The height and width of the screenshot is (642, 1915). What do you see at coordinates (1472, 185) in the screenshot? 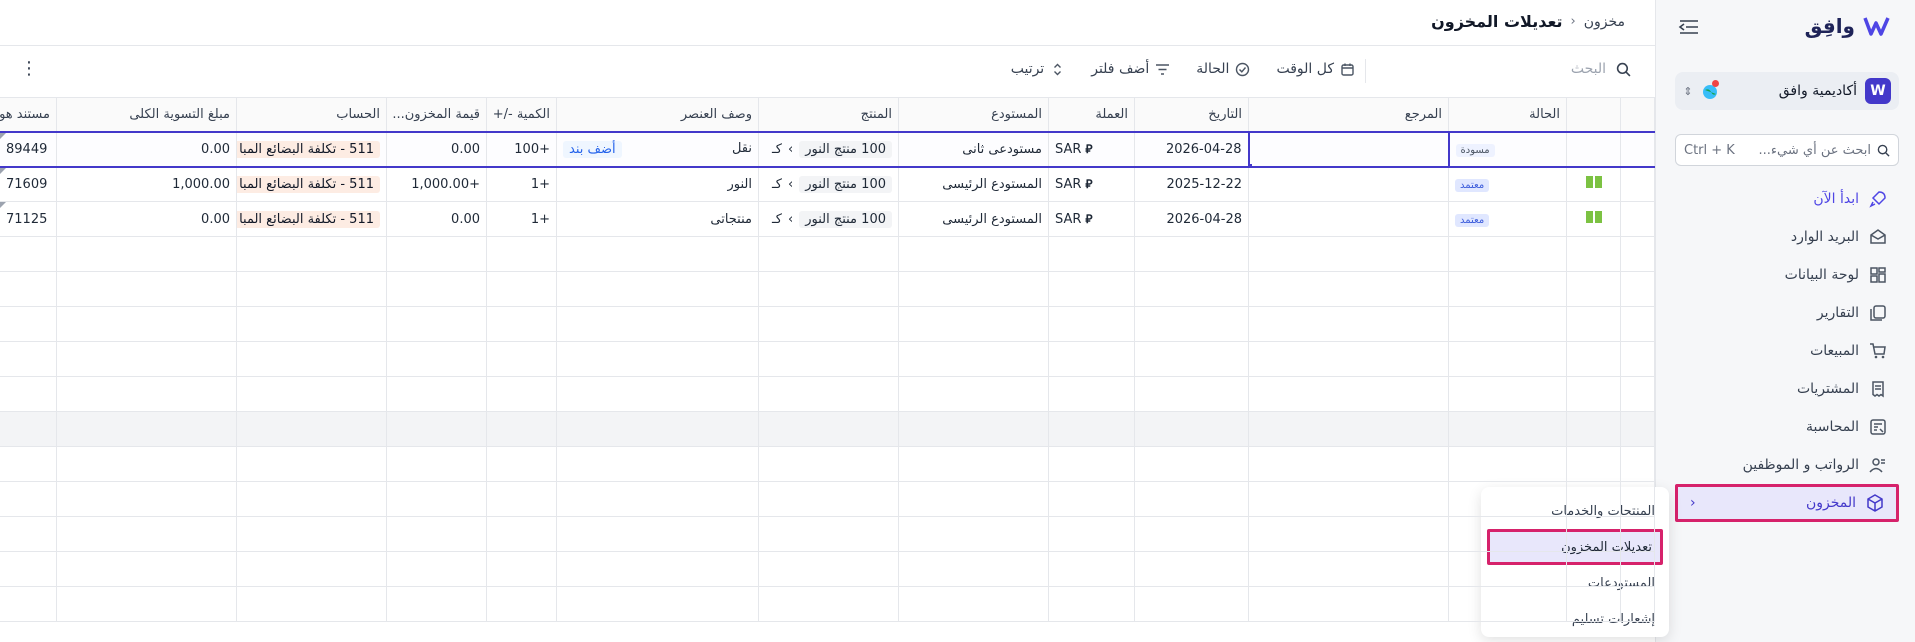
I see `status-badge: معتمد` at bounding box center [1472, 185].